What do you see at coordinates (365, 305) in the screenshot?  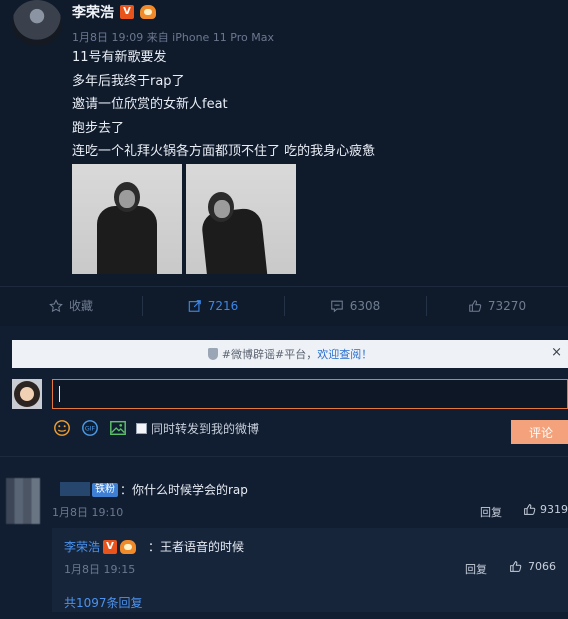 I see `comment-count: 6308` at bounding box center [365, 305].